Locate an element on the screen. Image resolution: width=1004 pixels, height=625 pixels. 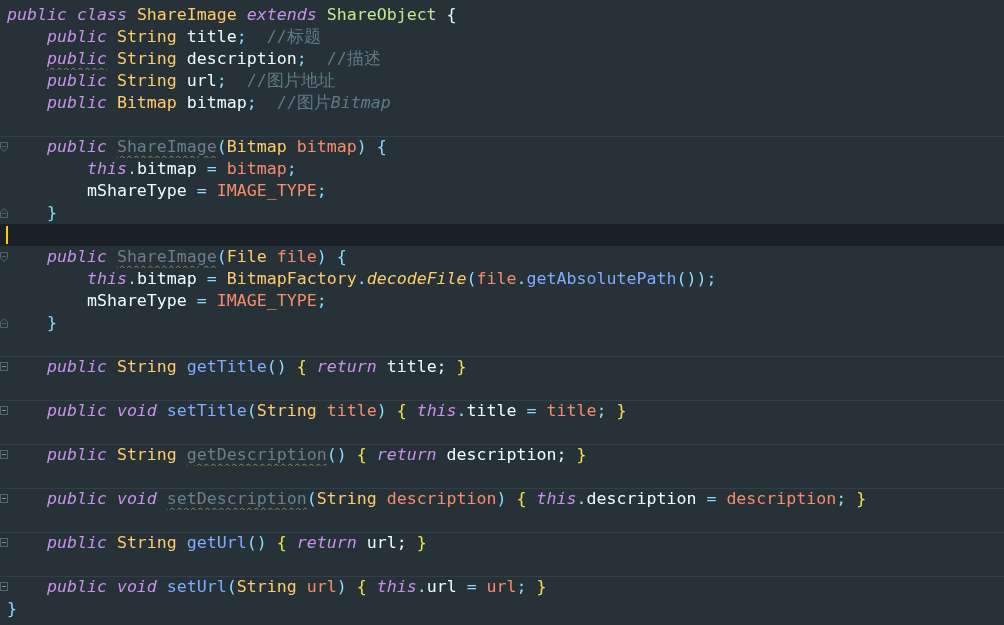
code-line: public String getDescription() { return description; } is located at coordinates (316, 454).